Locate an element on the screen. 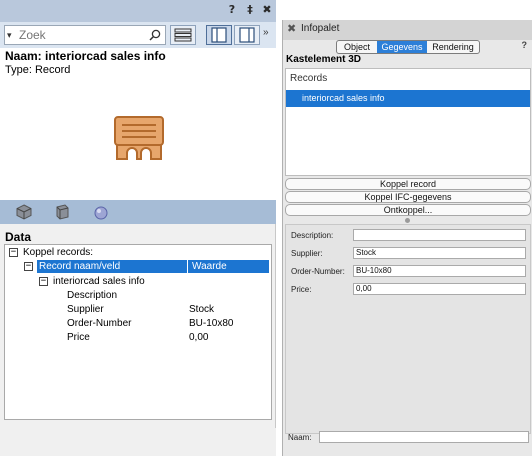 The height and width of the screenshot is (456, 532). info-palette-title: Infopalet is located at coordinates (320, 28).